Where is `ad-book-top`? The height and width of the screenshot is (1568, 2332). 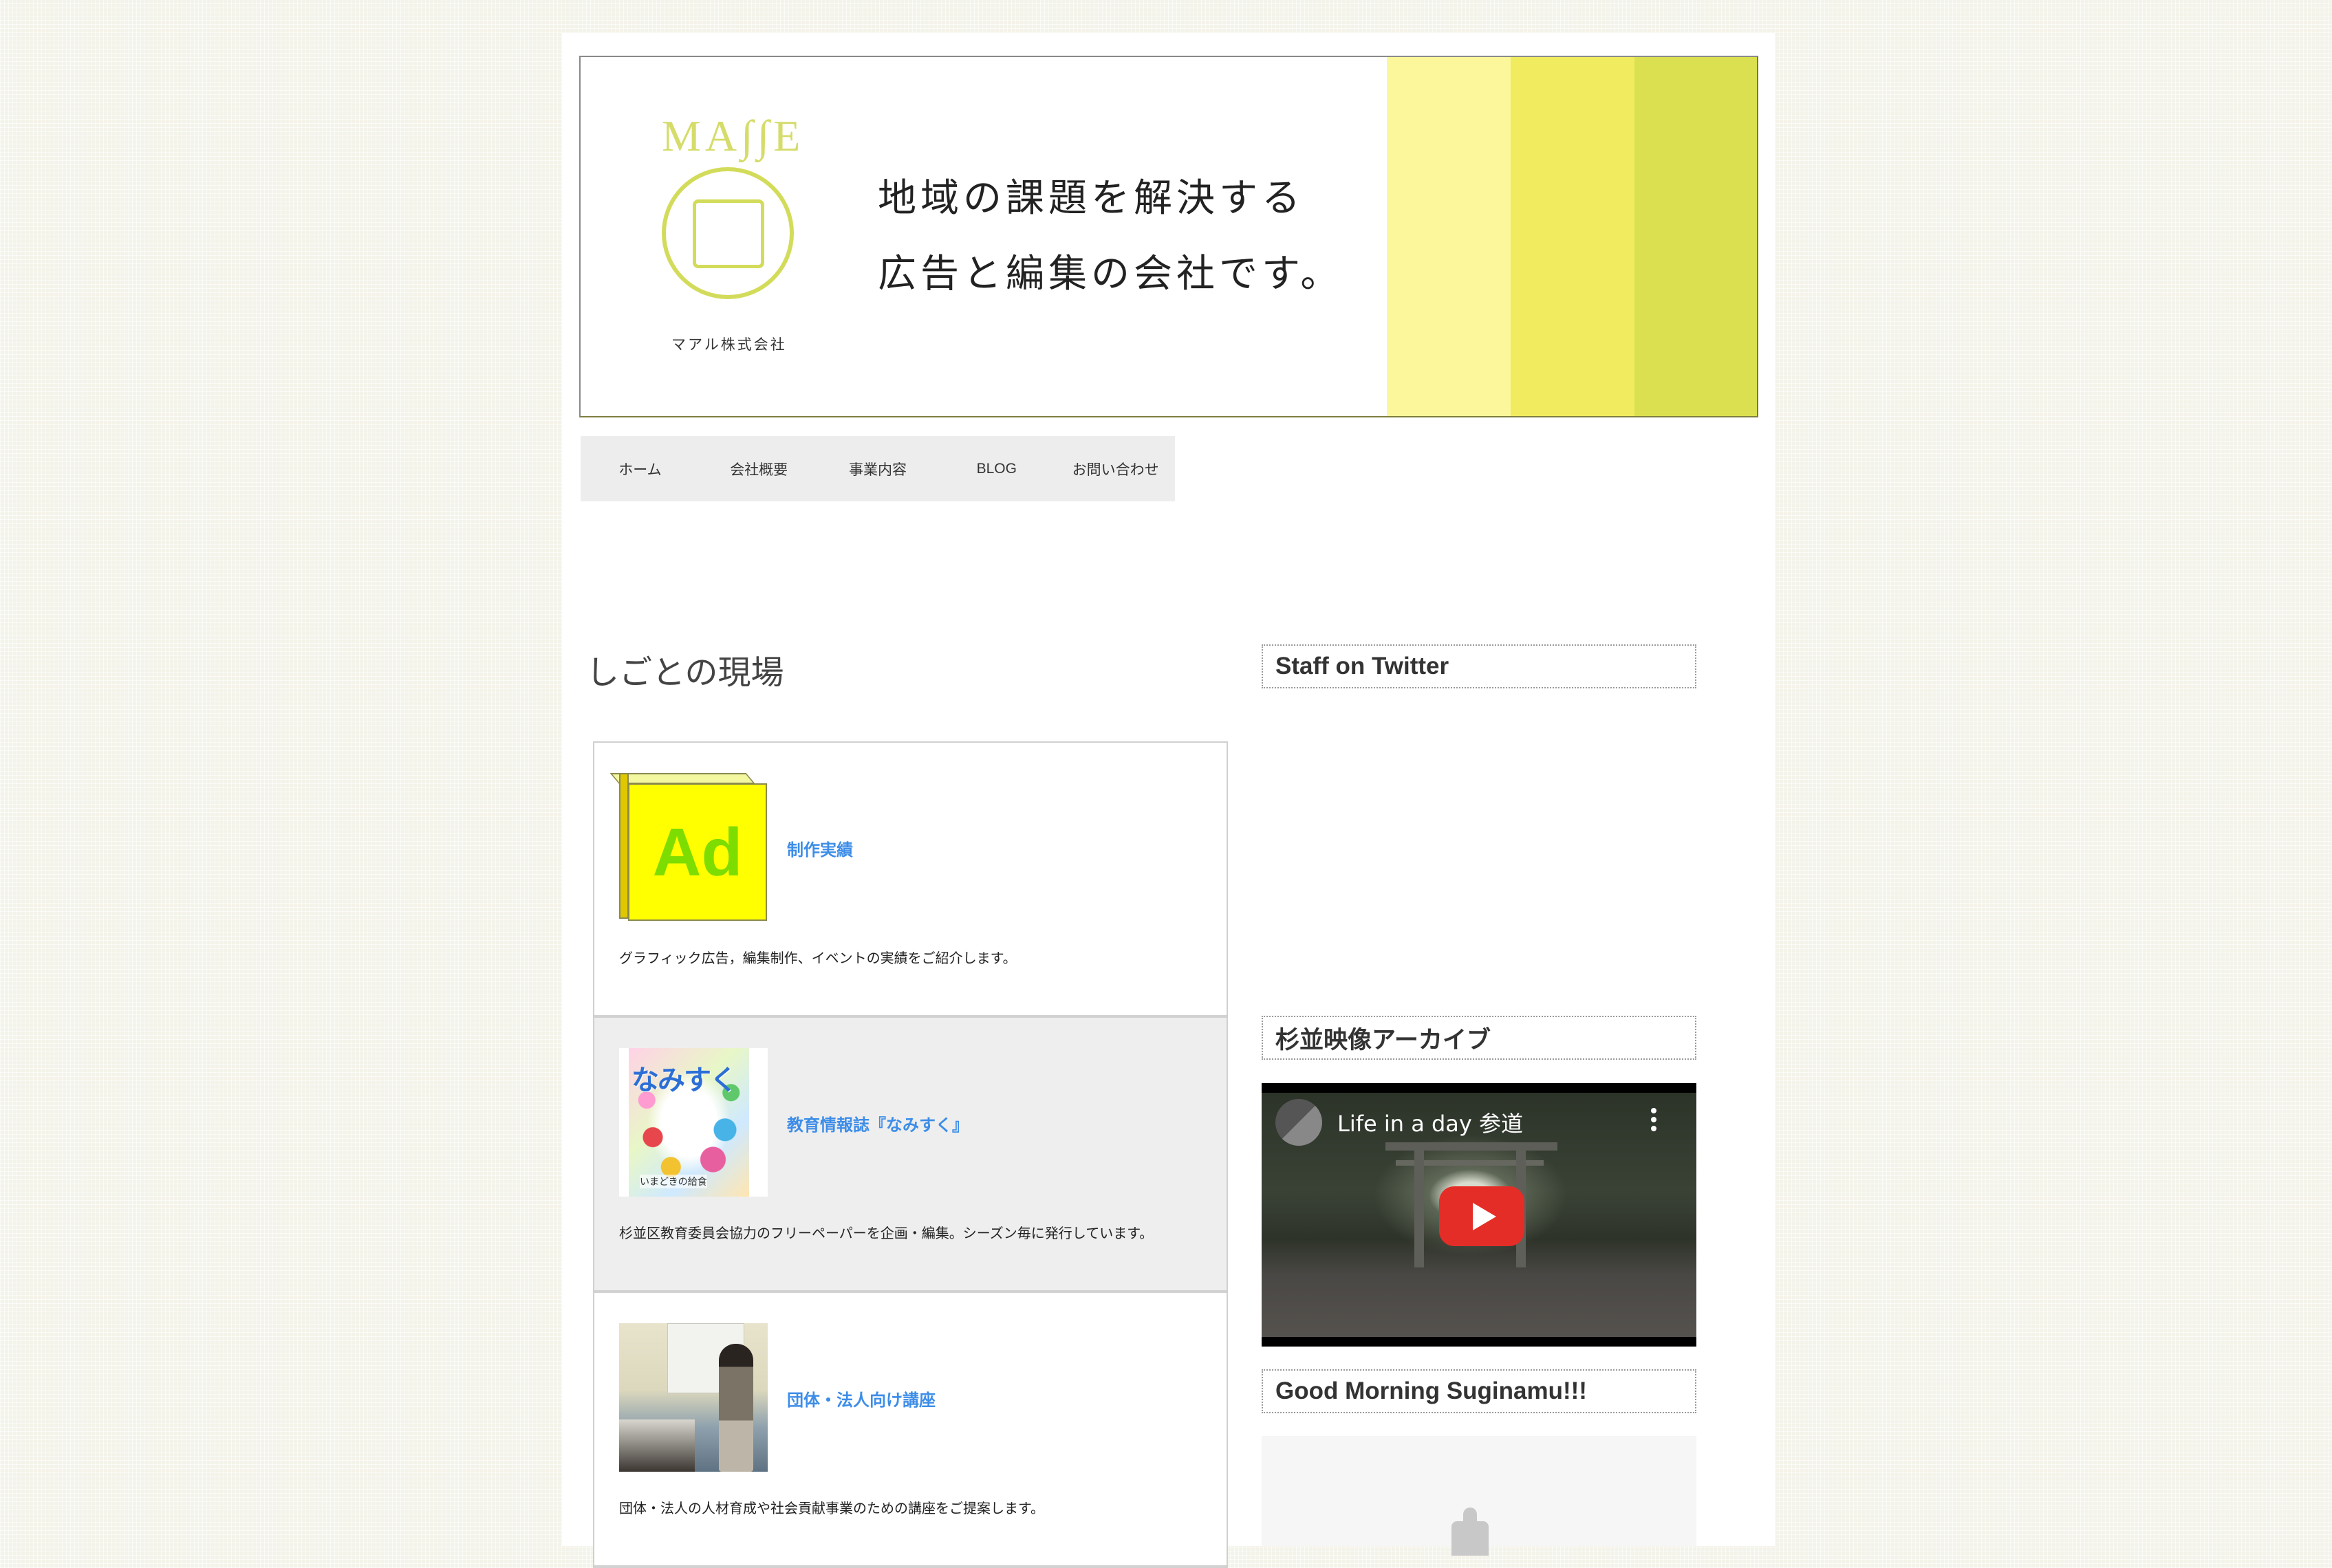
ad-book-top is located at coordinates (682, 778).